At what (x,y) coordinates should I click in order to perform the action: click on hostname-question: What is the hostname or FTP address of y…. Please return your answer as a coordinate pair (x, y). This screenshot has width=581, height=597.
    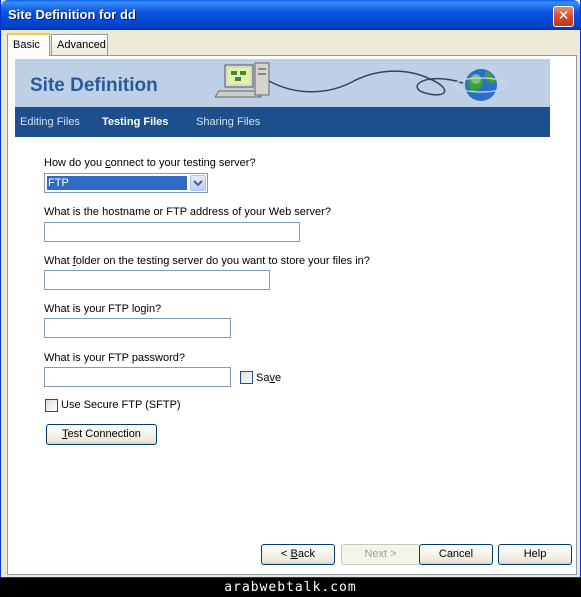
    Looking at the image, I should click on (187, 212).